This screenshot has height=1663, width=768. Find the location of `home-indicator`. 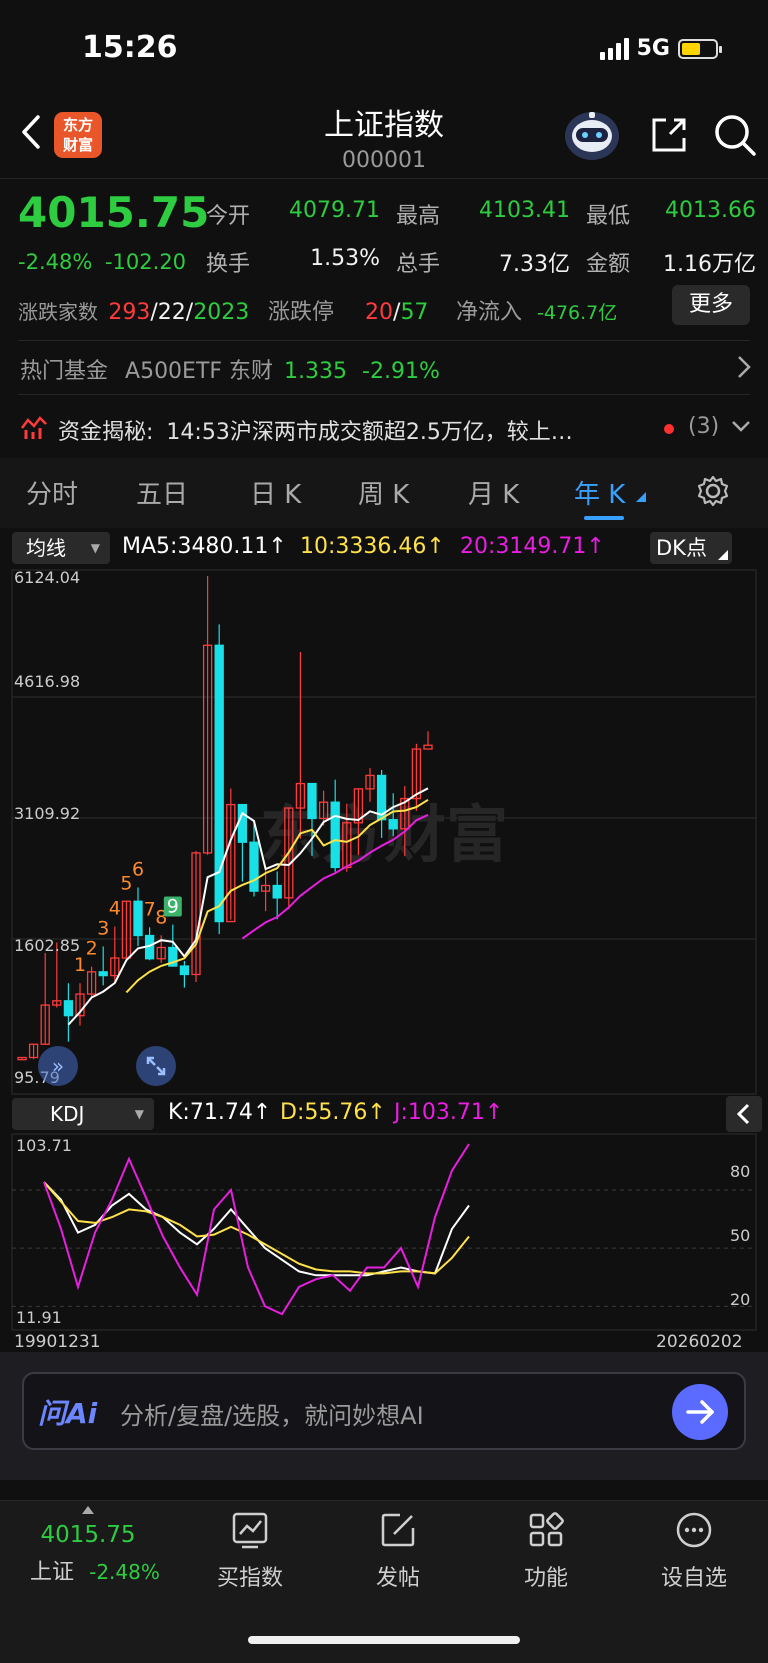

home-indicator is located at coordinates (384, 1640).